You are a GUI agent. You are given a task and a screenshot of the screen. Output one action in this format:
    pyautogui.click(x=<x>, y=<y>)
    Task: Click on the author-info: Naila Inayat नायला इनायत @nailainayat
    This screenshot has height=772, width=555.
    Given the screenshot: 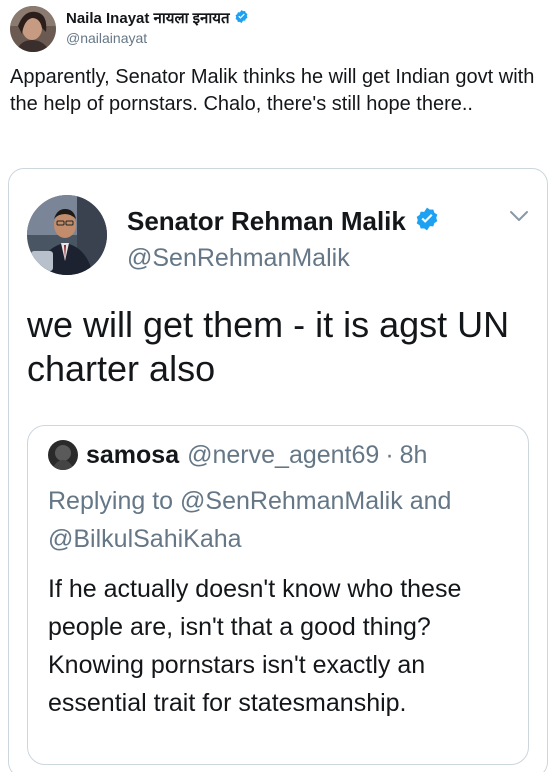 What is the action you would take?
    pyautogui.click(x=157, y=28)
    